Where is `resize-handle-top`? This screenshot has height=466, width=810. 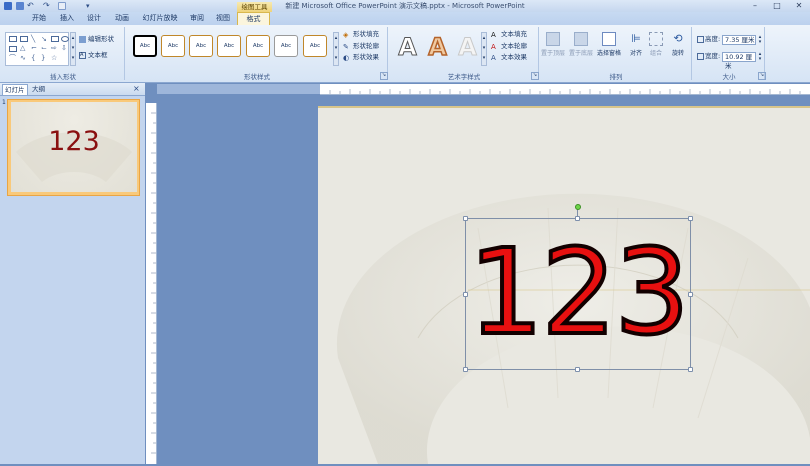
resize-handle-top is located at coordinates (577, 218).